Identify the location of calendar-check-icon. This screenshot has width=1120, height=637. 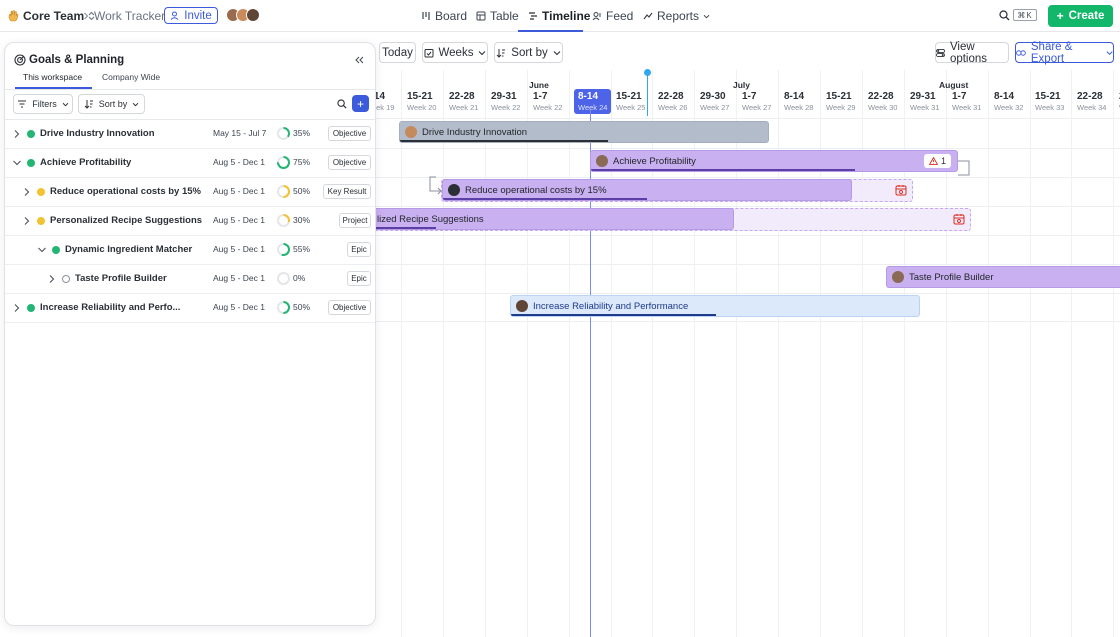
(429, 52).